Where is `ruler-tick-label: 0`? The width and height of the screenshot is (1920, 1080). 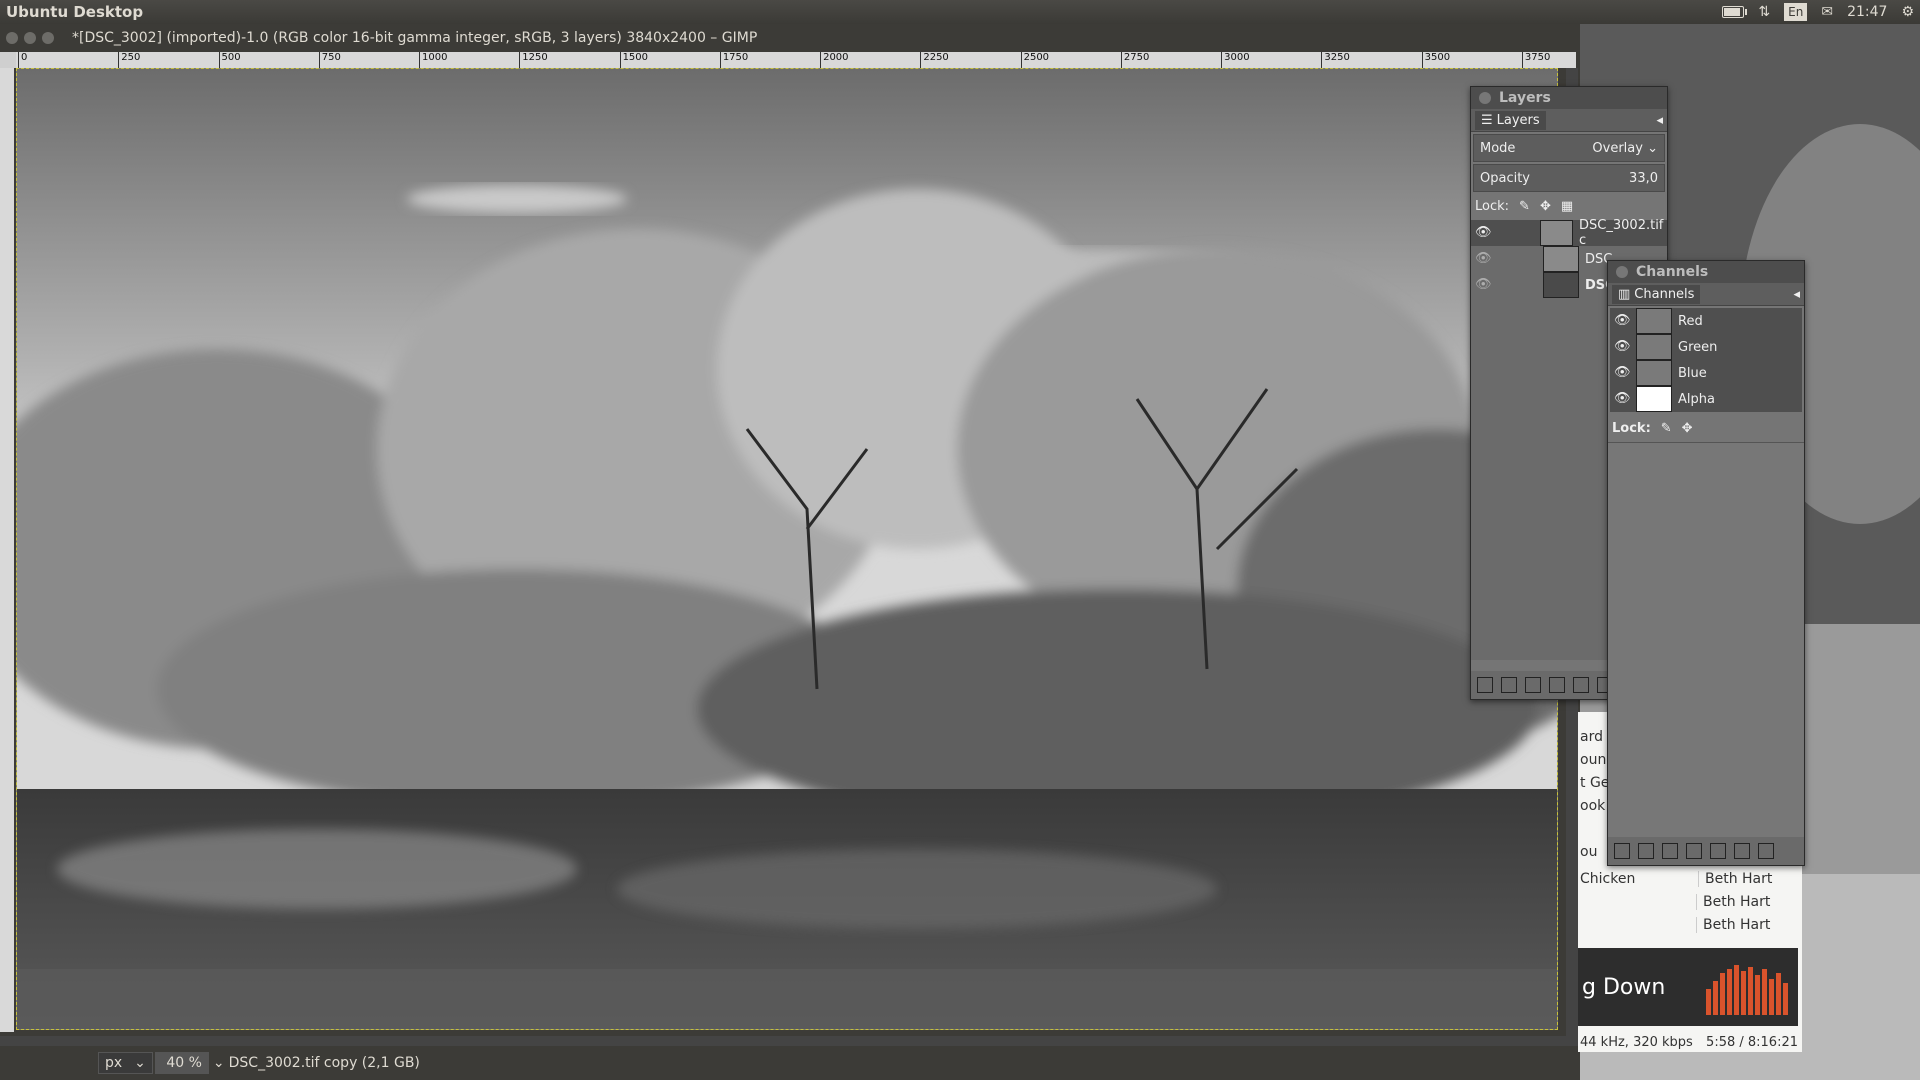
ruler-tick-label: 0 is located at coordinates (22, 60).